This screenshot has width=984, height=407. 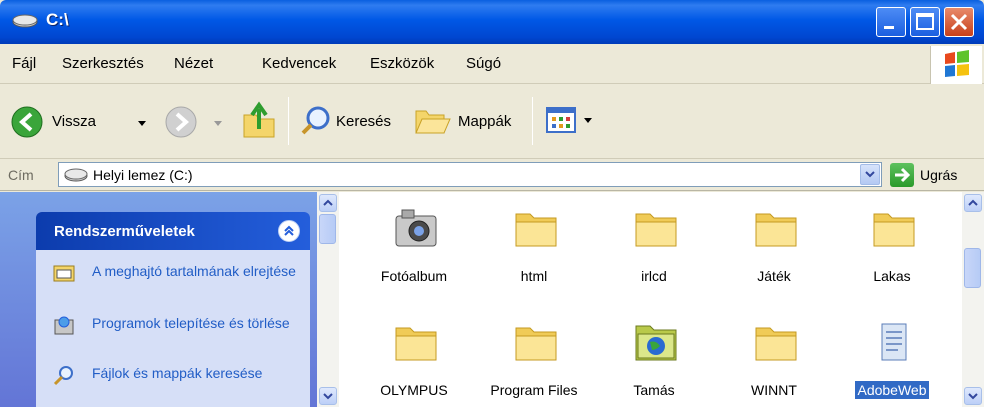 What do you see at coordinates (414, 363) in the screenshot?
I see `file-item-olympus: OLYMPUS` at bounding box center [414, 363].